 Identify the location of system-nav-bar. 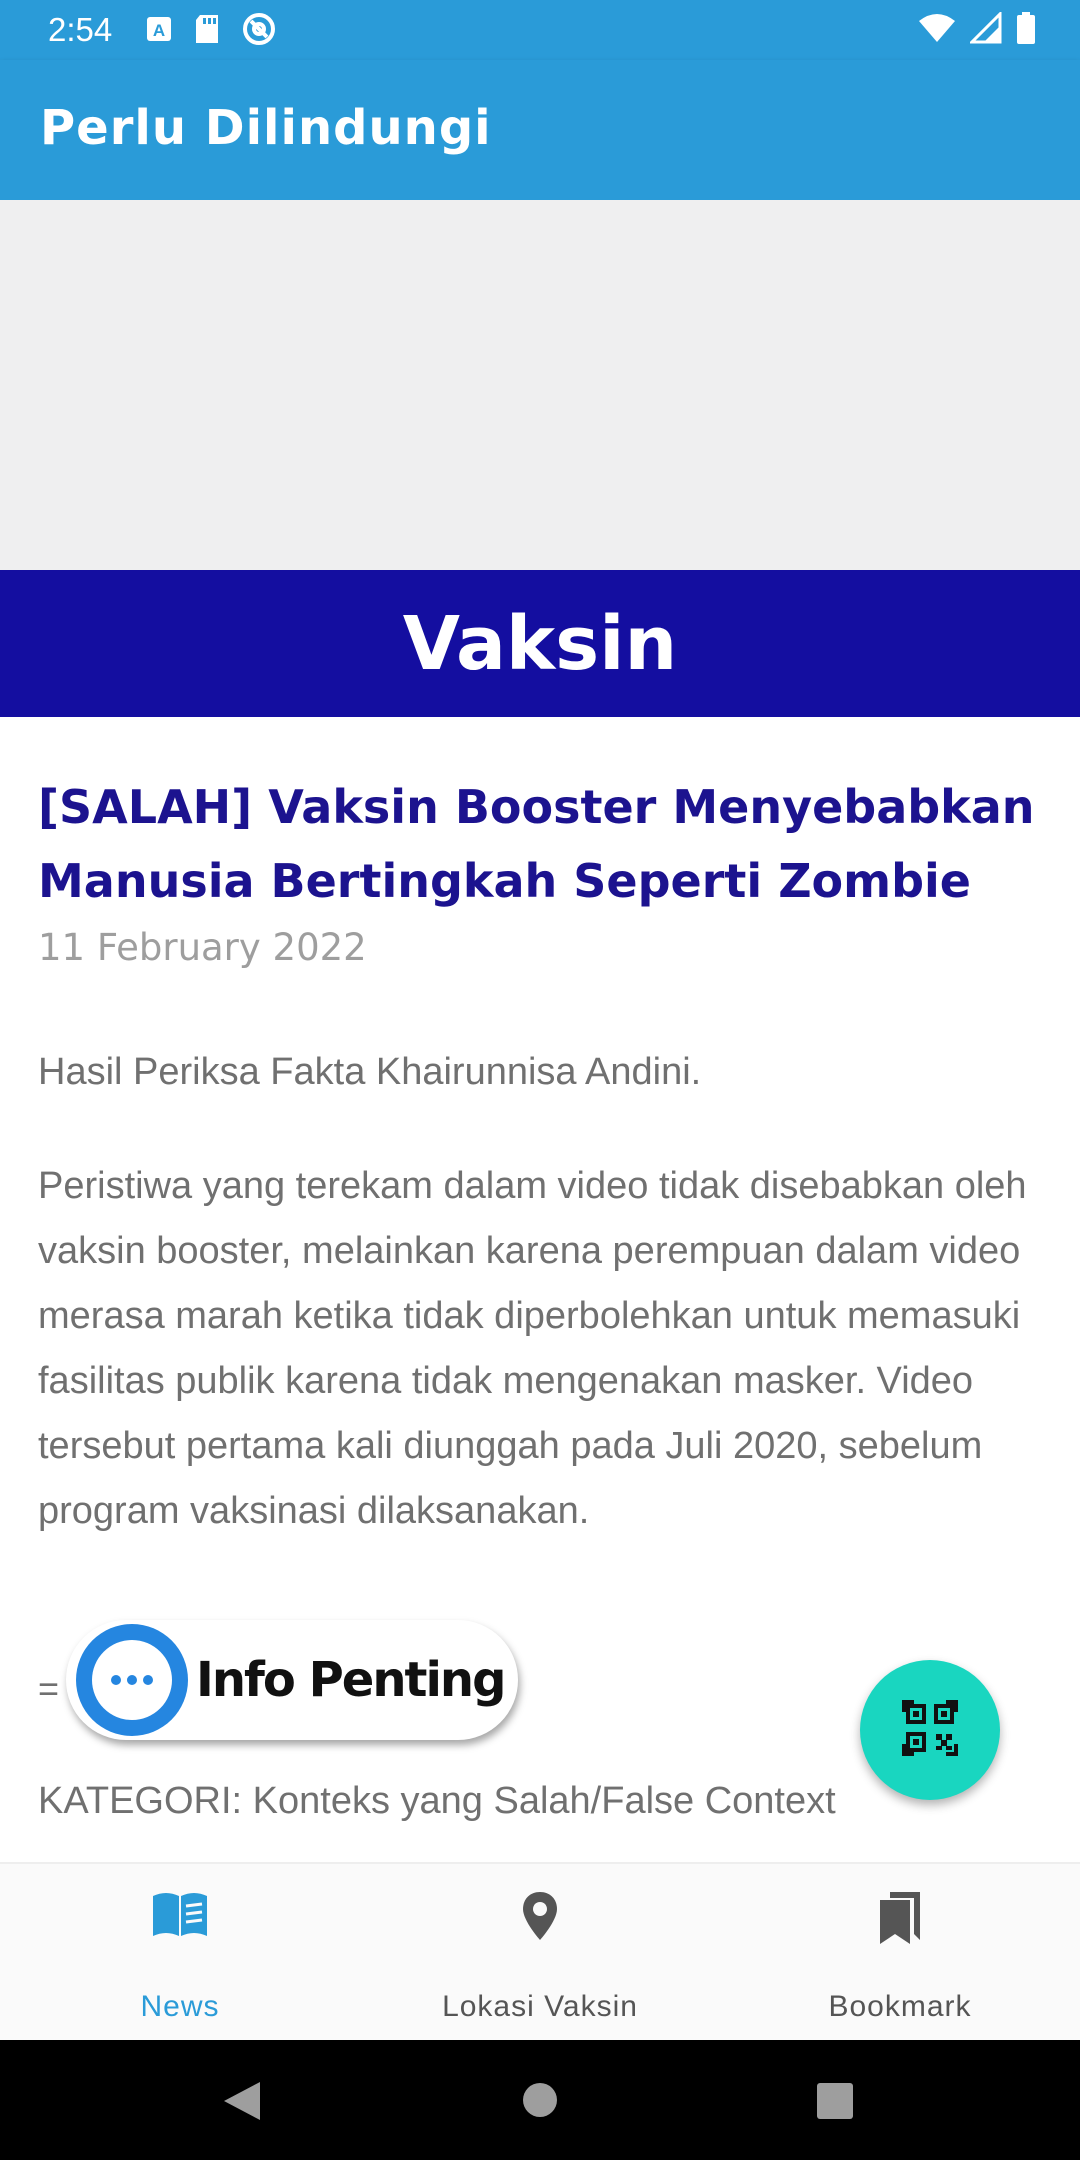
(540, 2100).